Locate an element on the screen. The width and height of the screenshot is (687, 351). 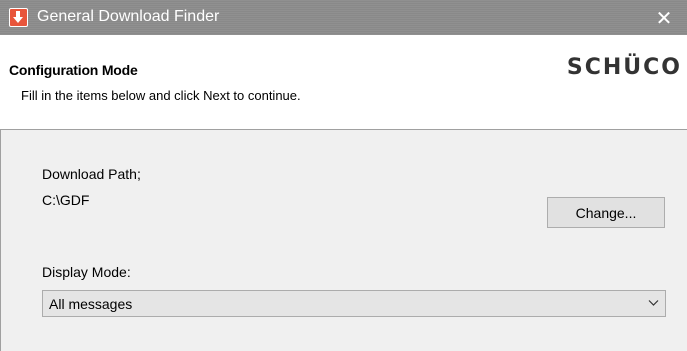
left-border is located at coordinates (0, 240).